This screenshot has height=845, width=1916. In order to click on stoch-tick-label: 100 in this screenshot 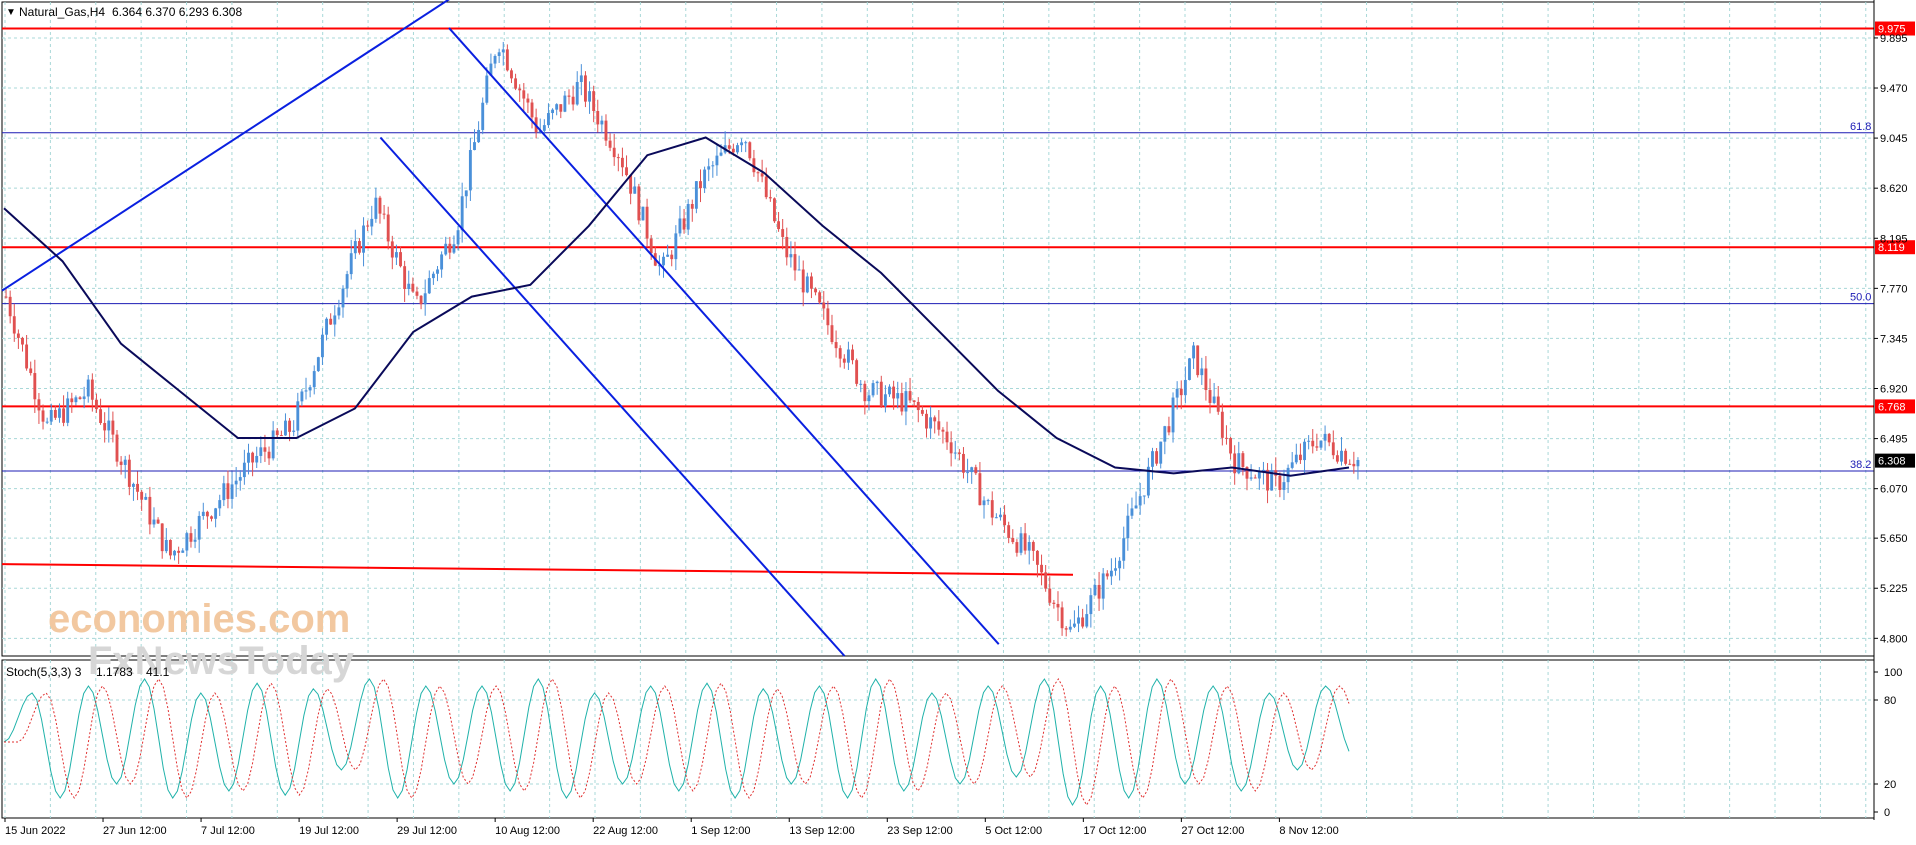, I will do `click(1893, 673)`.